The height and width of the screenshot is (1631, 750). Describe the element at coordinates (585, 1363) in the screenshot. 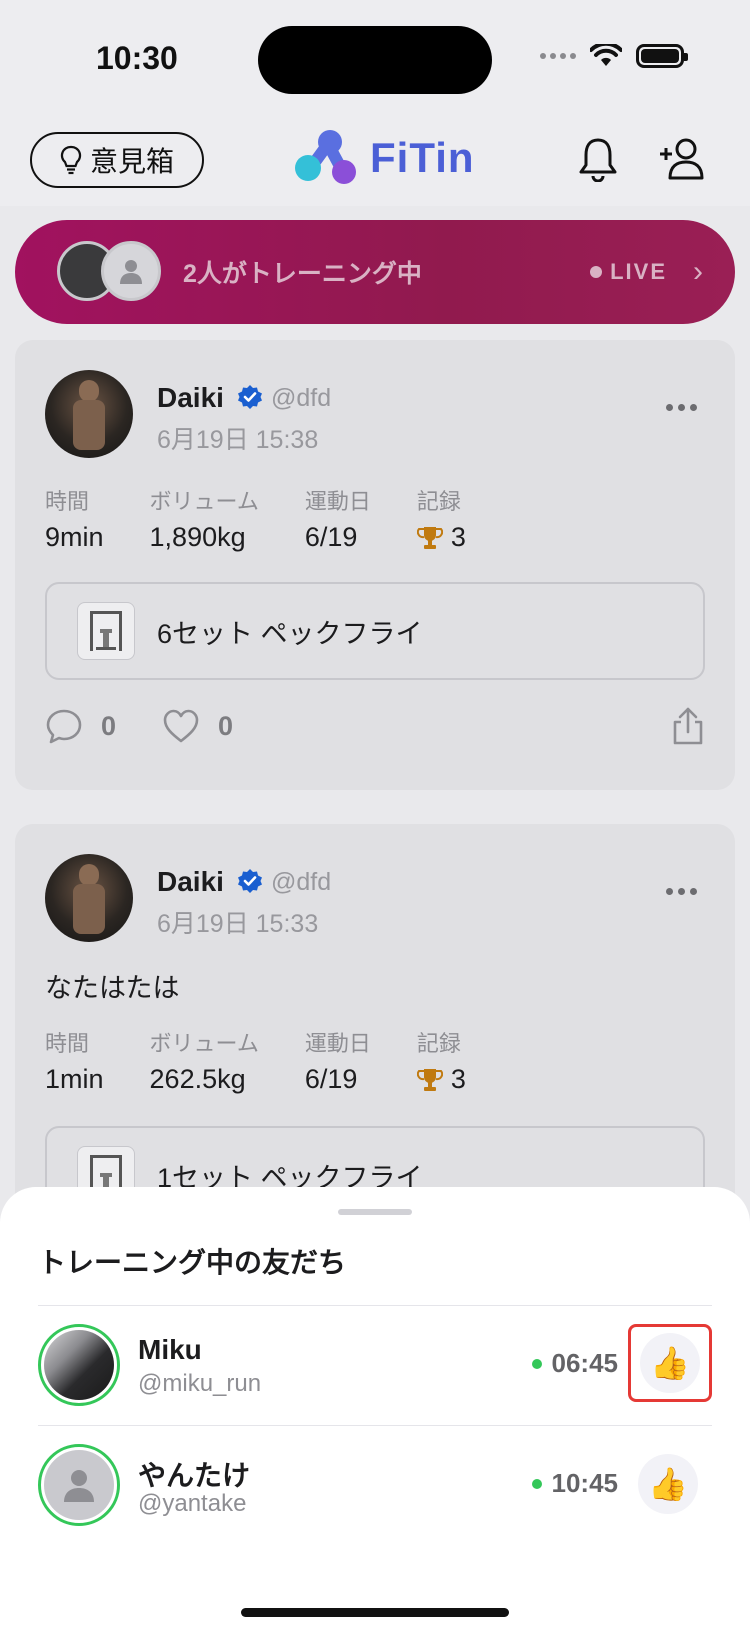

I see `training-time: 06:45` at that location.